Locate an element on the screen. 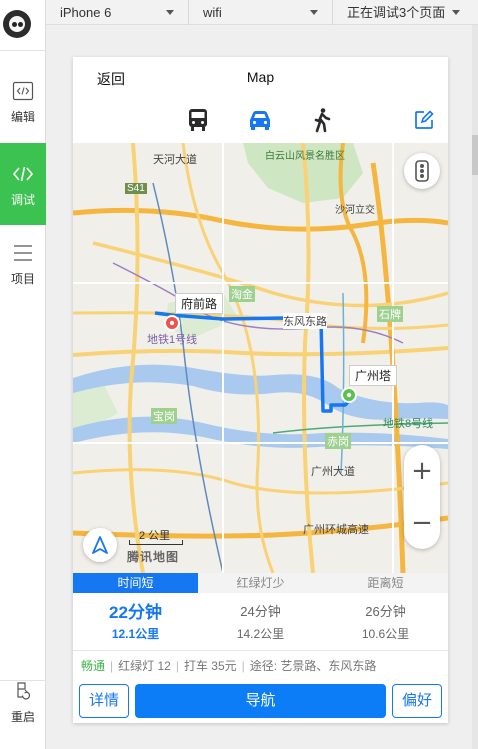  route-time: 26分钟 is located at coordinates (385, 611).